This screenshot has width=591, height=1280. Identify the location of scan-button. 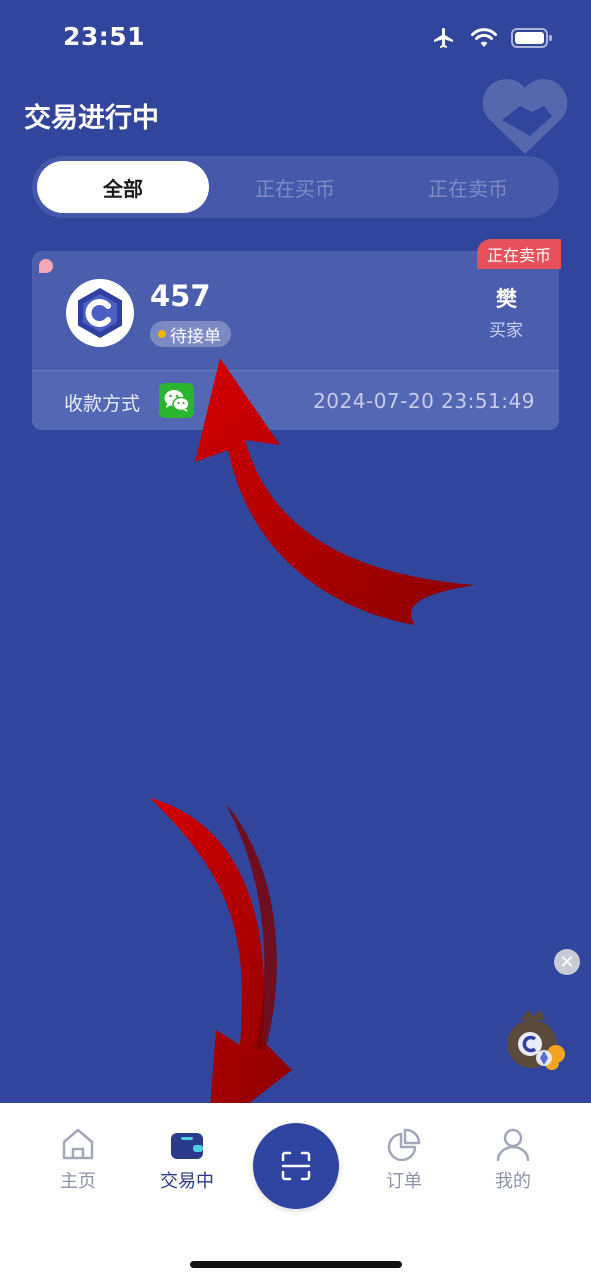
(296, 1166).